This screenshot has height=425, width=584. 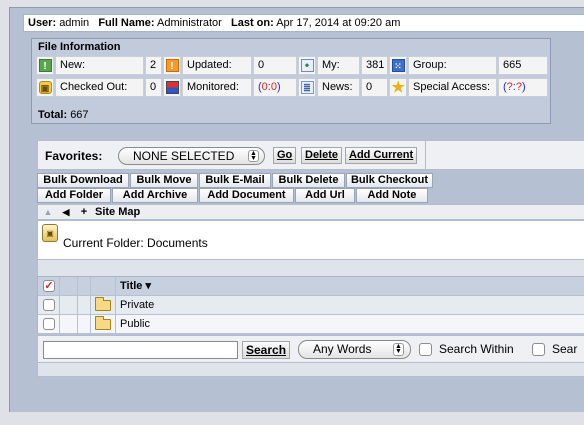 I want to click on favorites-divider, so click(x=425, y=155).